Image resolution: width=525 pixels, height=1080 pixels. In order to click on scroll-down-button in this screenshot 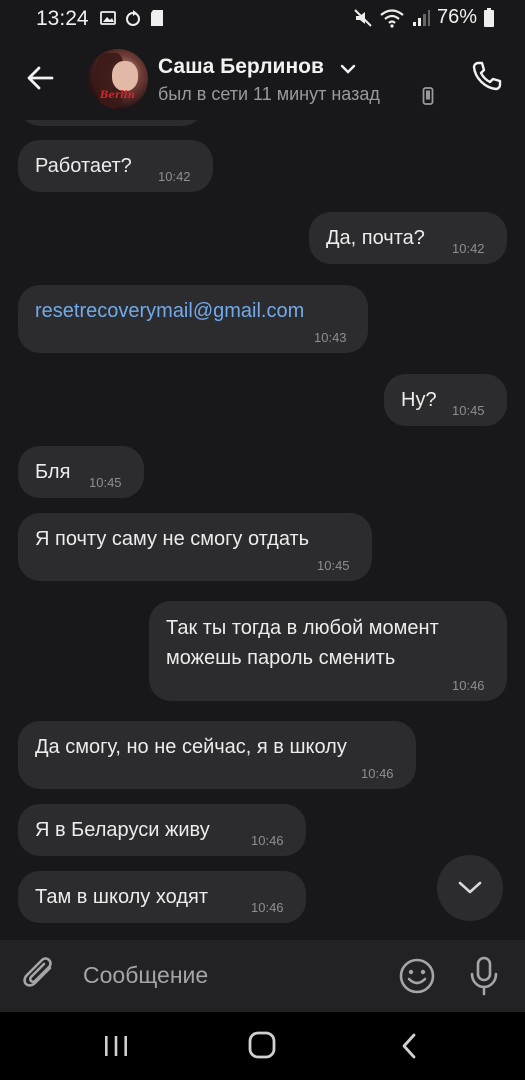, I will do `click(470, 888)`.